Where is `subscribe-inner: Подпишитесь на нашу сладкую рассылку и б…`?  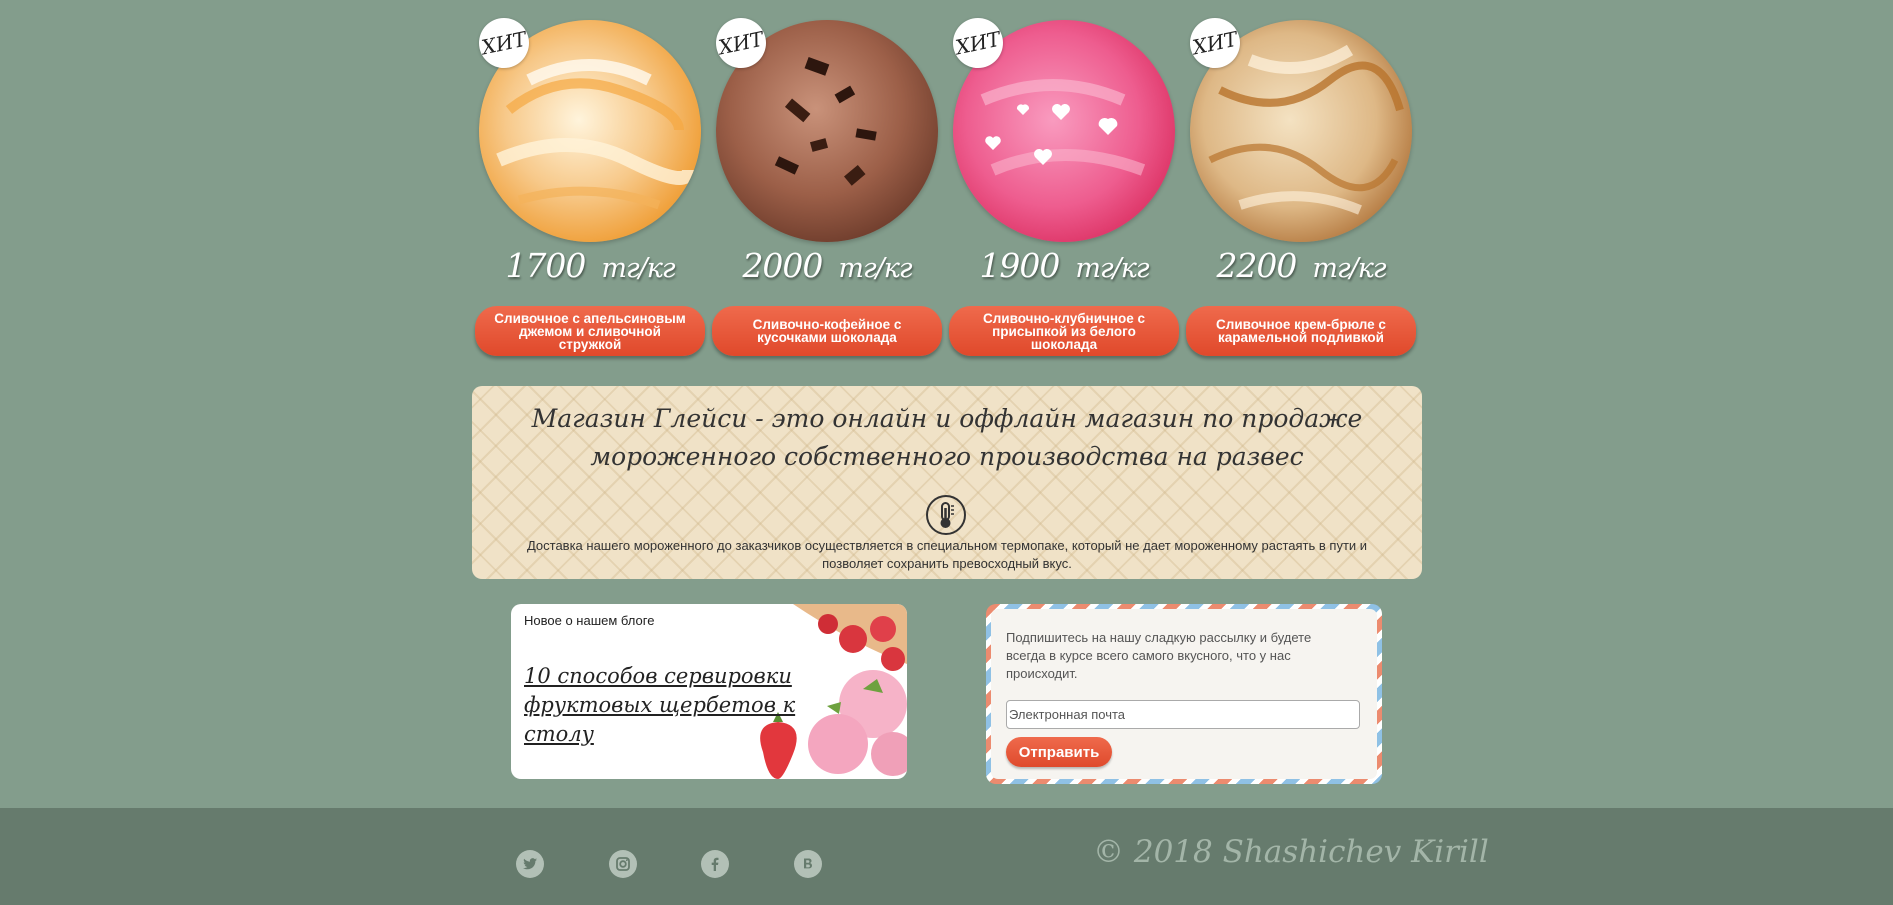
subscribe-inner: Подпишитесь на нашу сладкую рассылку и б… is located at coordinates (1184, 694).